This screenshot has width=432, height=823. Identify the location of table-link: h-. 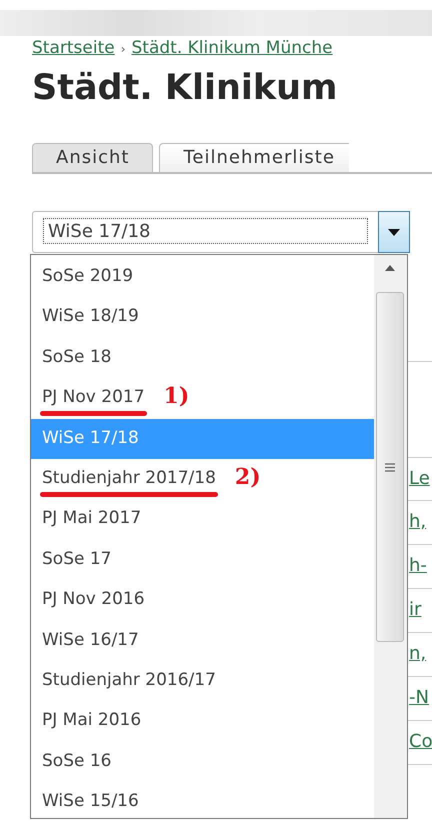
(418, 565).